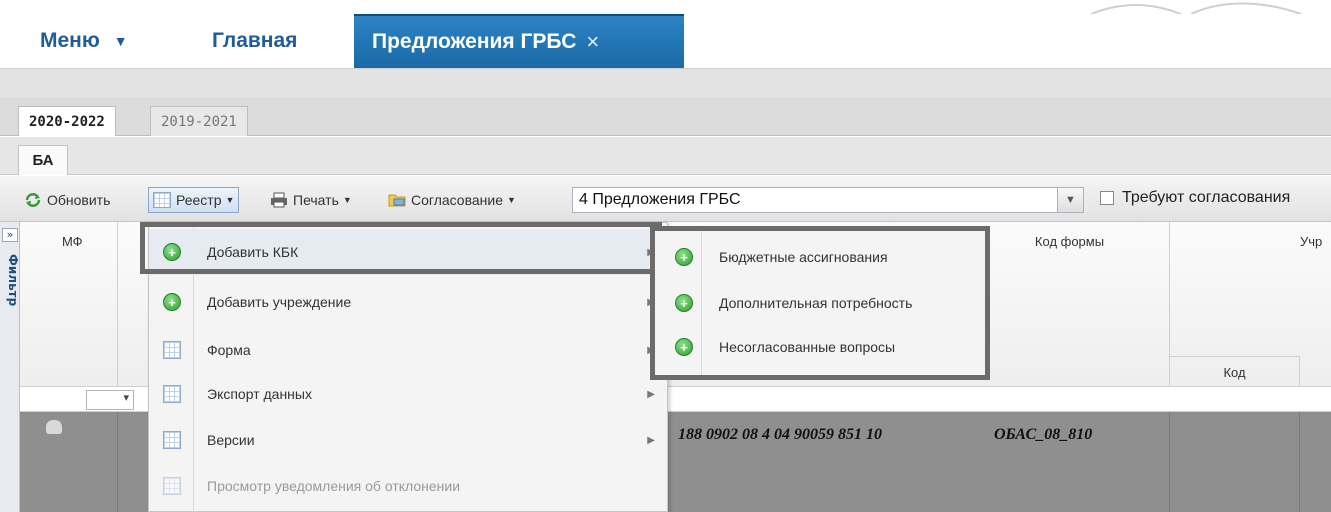 This screenshot has height=512, width=1331. Describe the element at coordinates (408, 440) in the screenshot. I see `menu-item-versions: Версии ▶` at that location.